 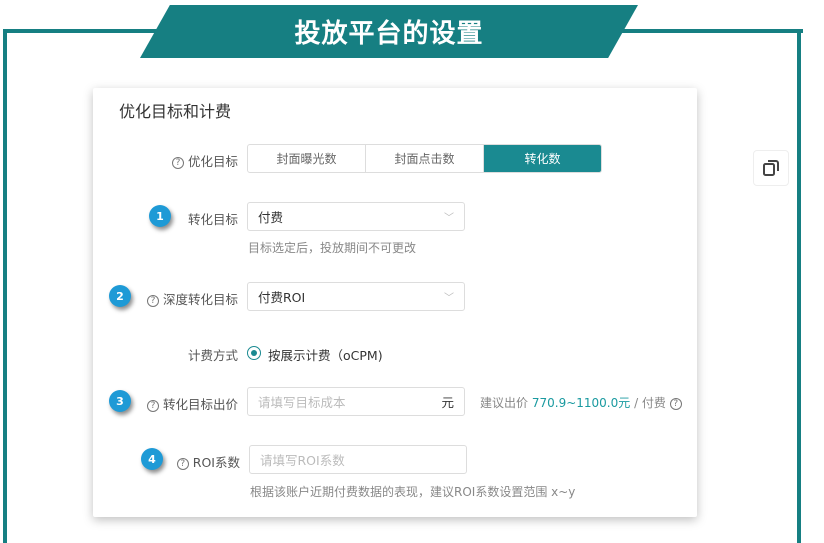 I want to click on step-badge-2: 2, so click(x=120, y=296).